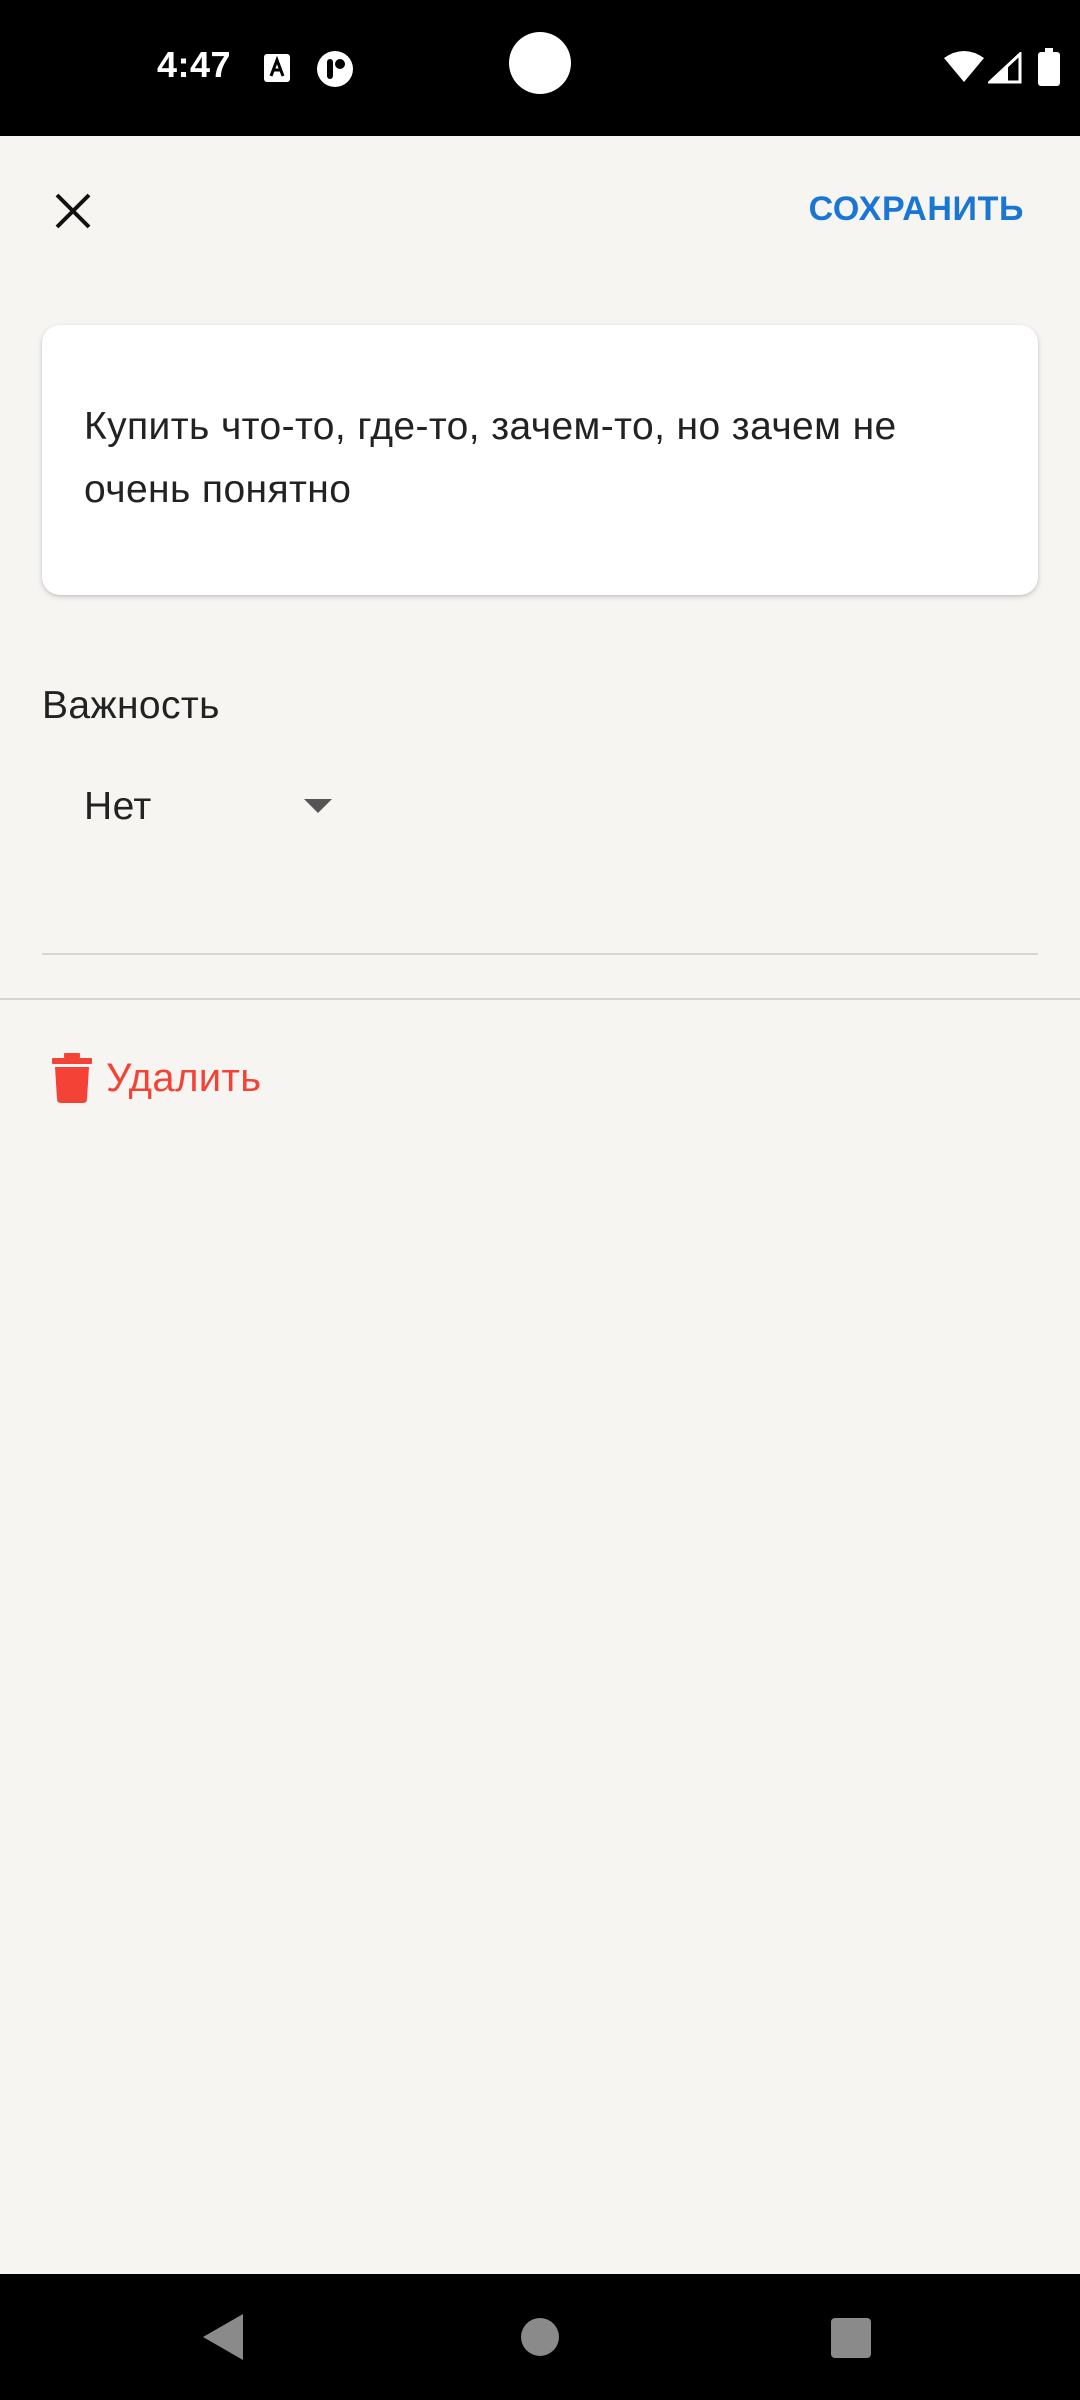  What do you see at coordinates (335, 69) in the screenshot?
I see `t-notification-icon` at bounding box center [335, 69].